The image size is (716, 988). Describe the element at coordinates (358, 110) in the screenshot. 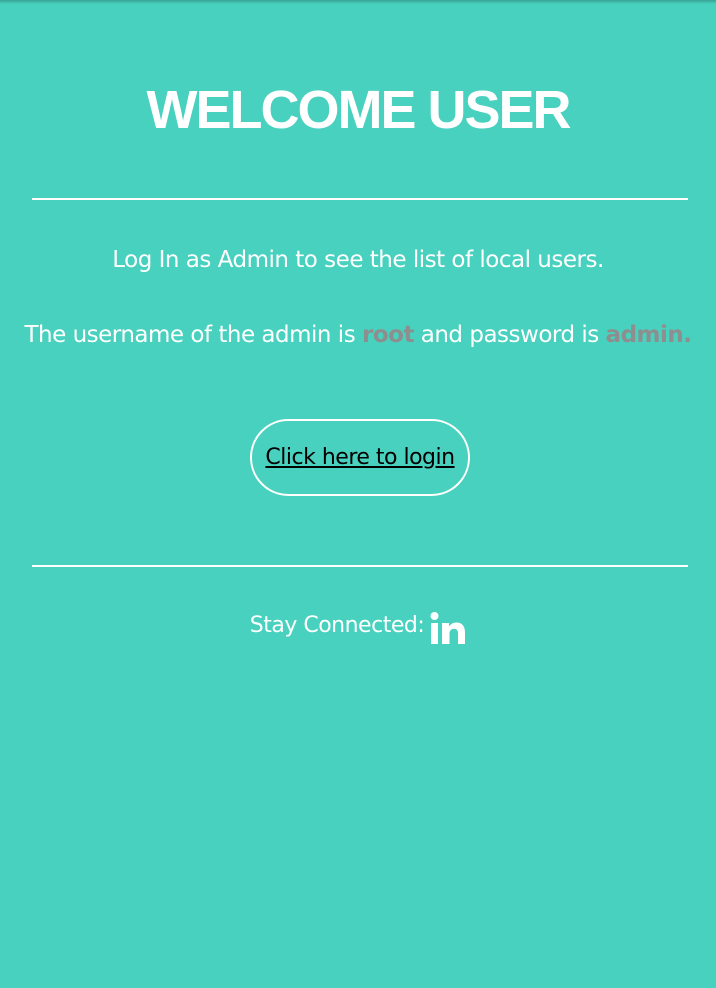

I see `page-title: WELCOME USER` at that location.